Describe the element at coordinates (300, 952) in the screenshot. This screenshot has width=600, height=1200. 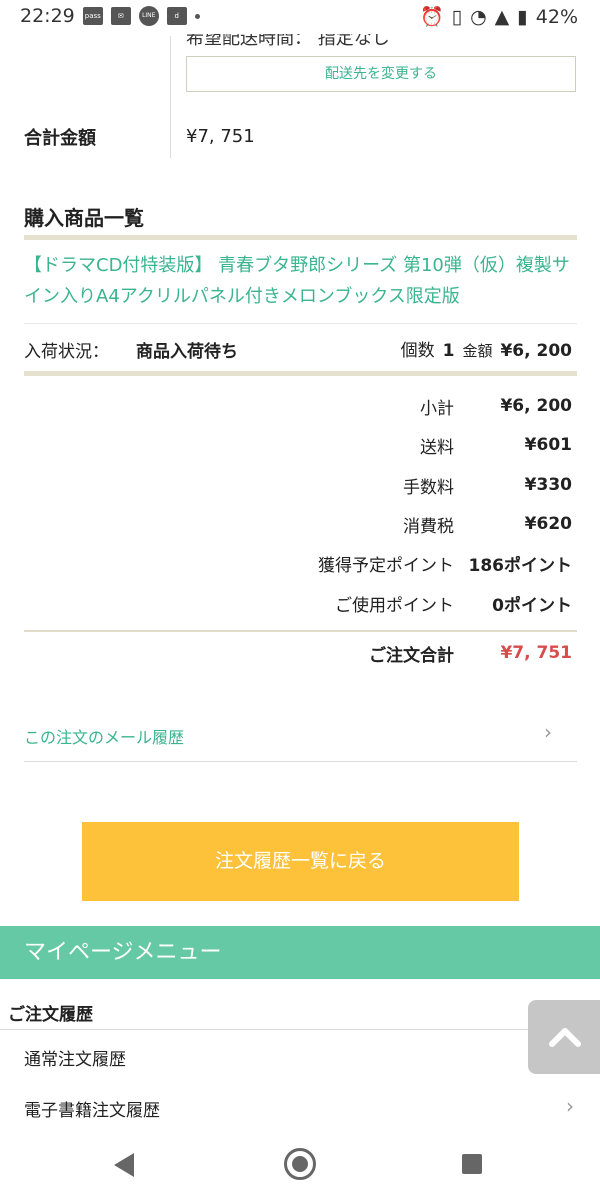
I see `mypage-menu-header: マイページメニュー` at that location.